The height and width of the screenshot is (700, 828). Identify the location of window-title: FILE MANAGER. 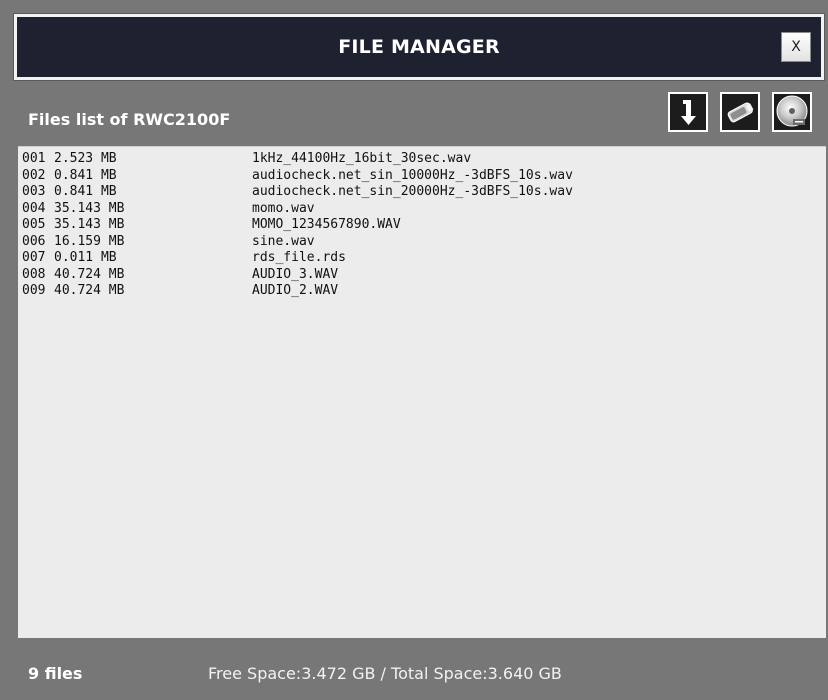
(419, 47).